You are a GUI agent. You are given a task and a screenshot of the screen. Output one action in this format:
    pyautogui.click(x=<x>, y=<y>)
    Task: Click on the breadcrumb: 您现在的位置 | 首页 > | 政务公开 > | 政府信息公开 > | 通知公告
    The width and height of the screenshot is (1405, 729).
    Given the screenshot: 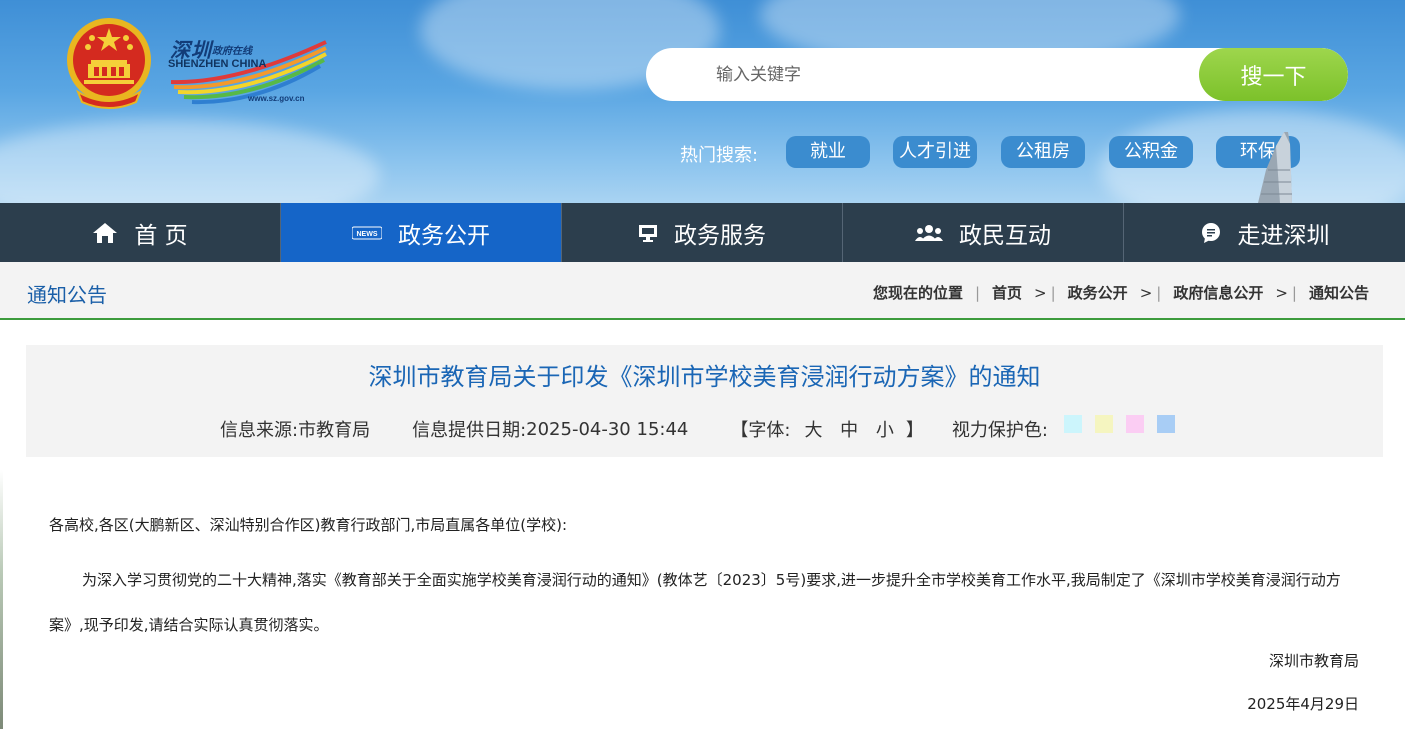 What is the action you would take?
    pyautogui.click(x=1121, y=292)
    